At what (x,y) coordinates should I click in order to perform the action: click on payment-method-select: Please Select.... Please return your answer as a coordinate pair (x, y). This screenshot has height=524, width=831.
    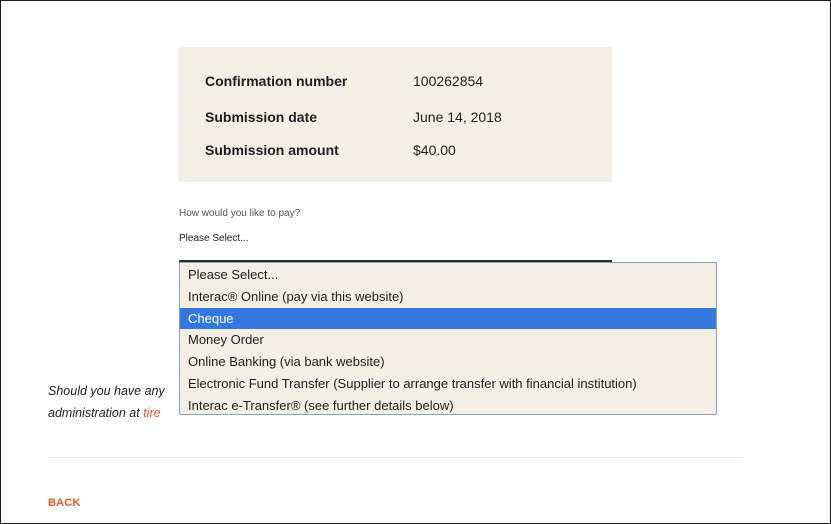
    Looking at the image, I should click on (213, 238).